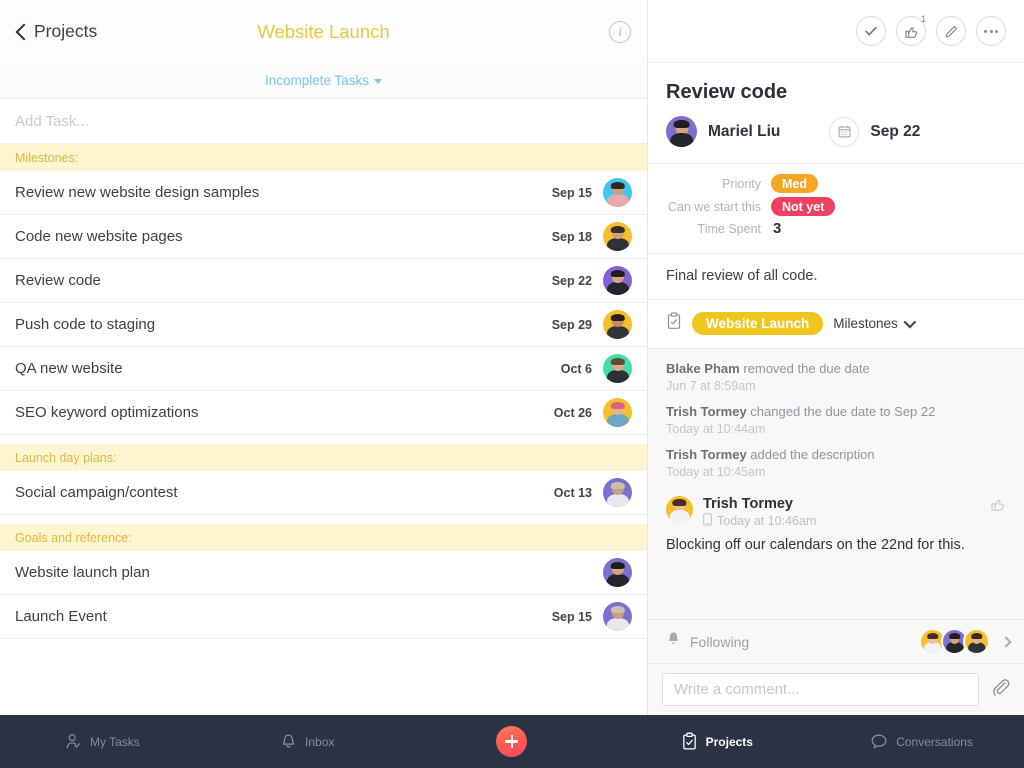 The width and height of the screenshot is (1024, 768). Describe the element at coordinates (323, 457) in the screenshot. I see `section-header: Launch day plans:` at that location.